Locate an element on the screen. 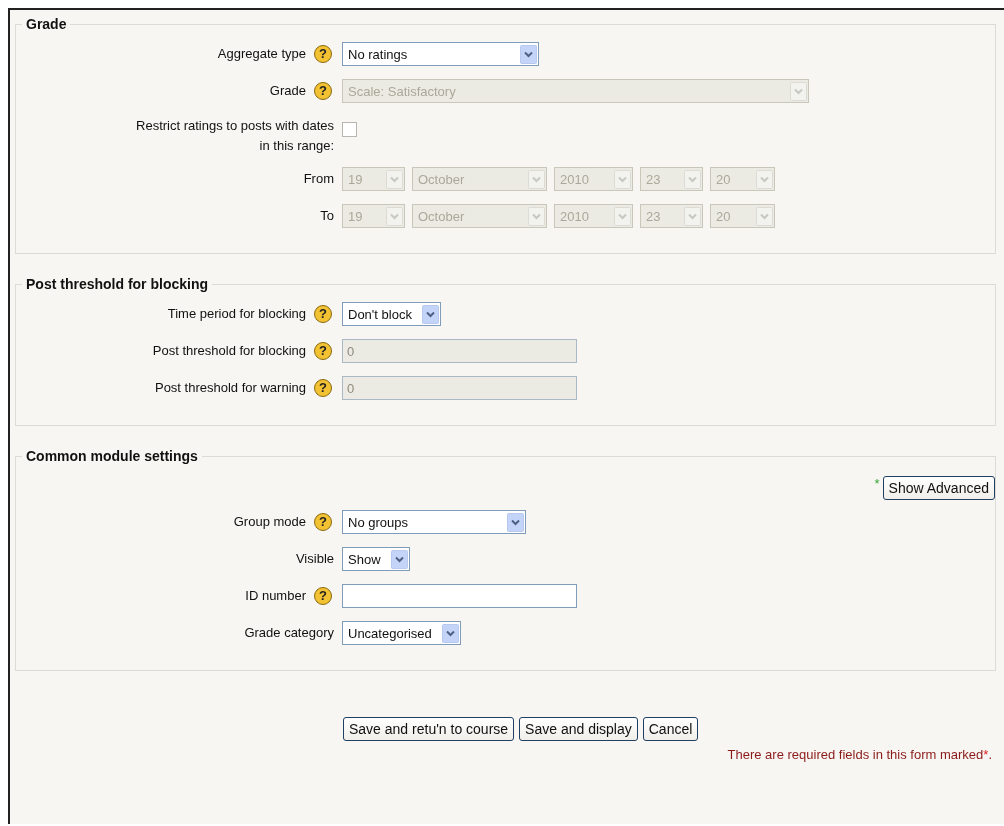 This screenshot has height=826, width=1004. input-field is located at coordinates (459, 596).